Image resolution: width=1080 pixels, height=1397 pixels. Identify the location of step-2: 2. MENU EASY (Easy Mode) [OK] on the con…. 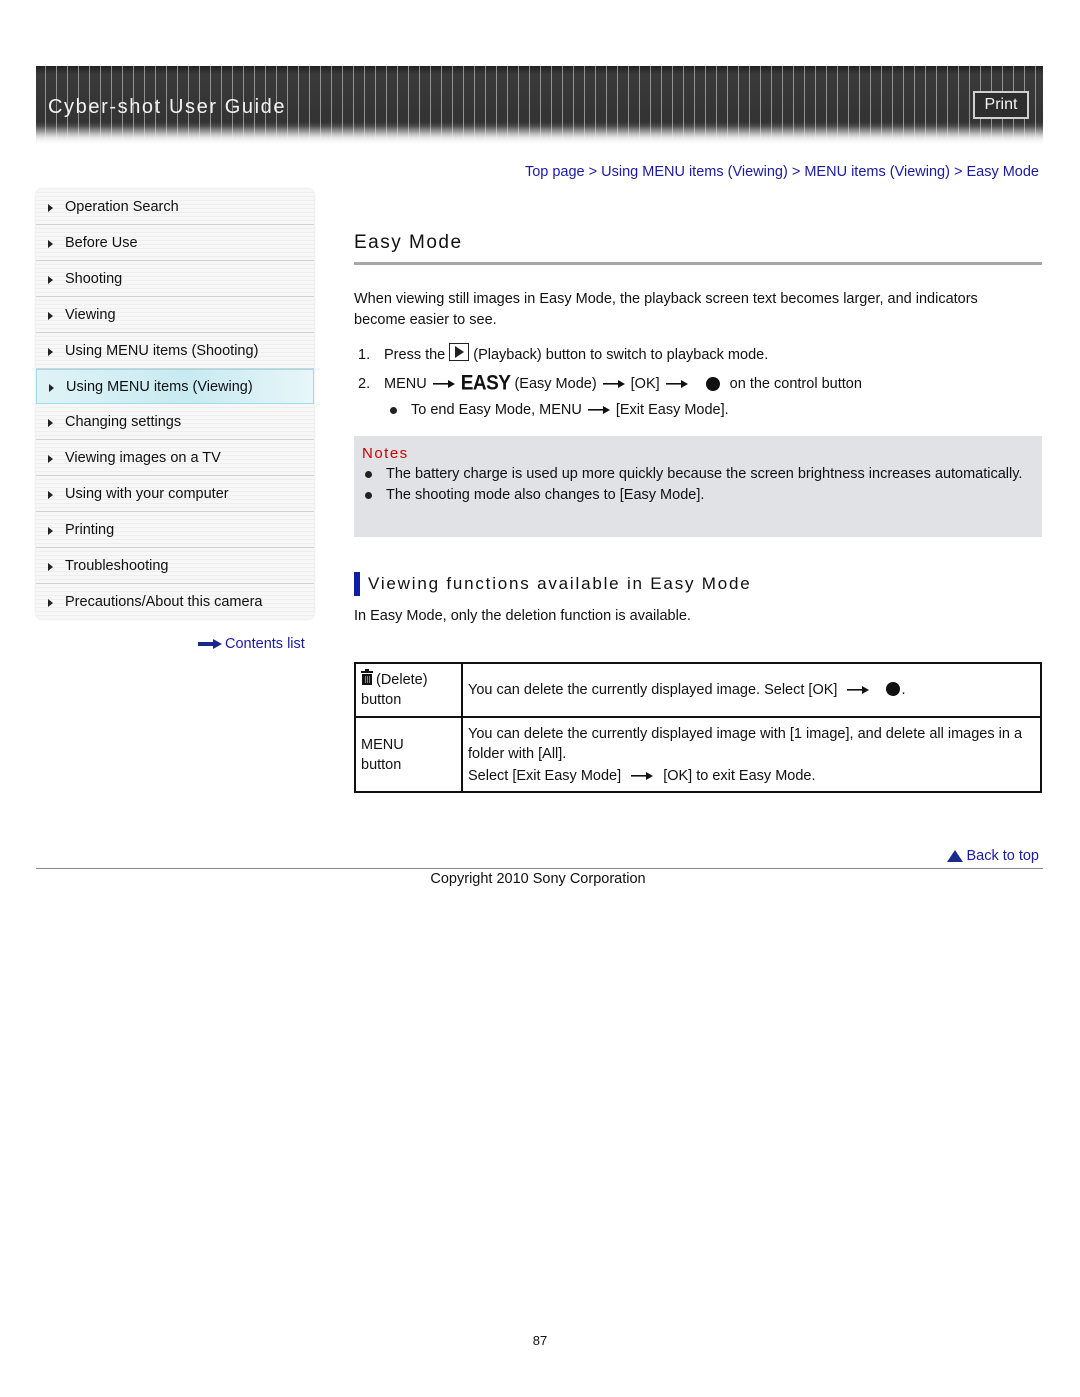
(610, 383).